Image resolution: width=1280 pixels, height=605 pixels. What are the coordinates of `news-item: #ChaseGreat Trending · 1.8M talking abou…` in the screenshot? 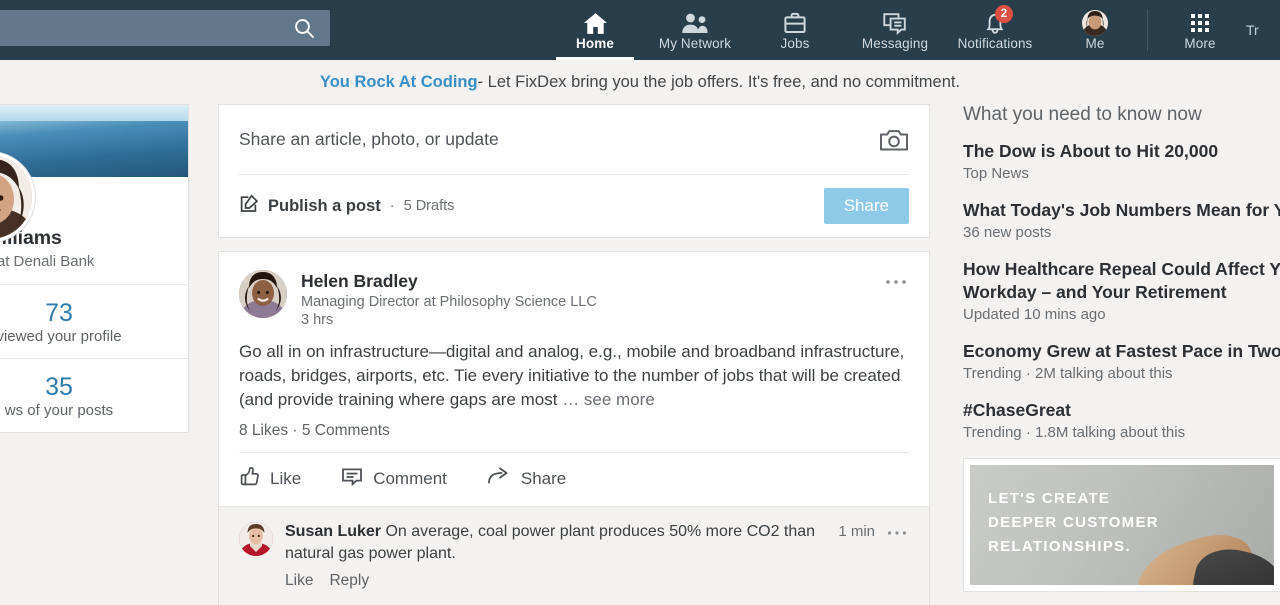 It's located at (1121, 420).